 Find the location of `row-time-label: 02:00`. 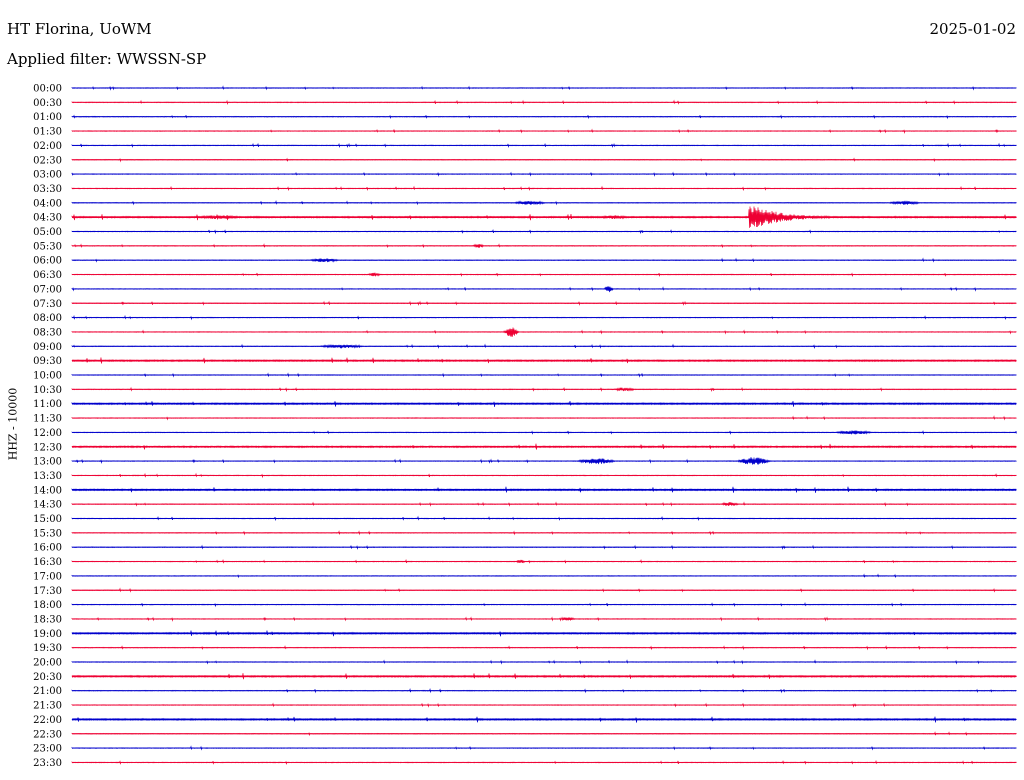

row-time-label: 02:00 is located at coordinates (47, 146).